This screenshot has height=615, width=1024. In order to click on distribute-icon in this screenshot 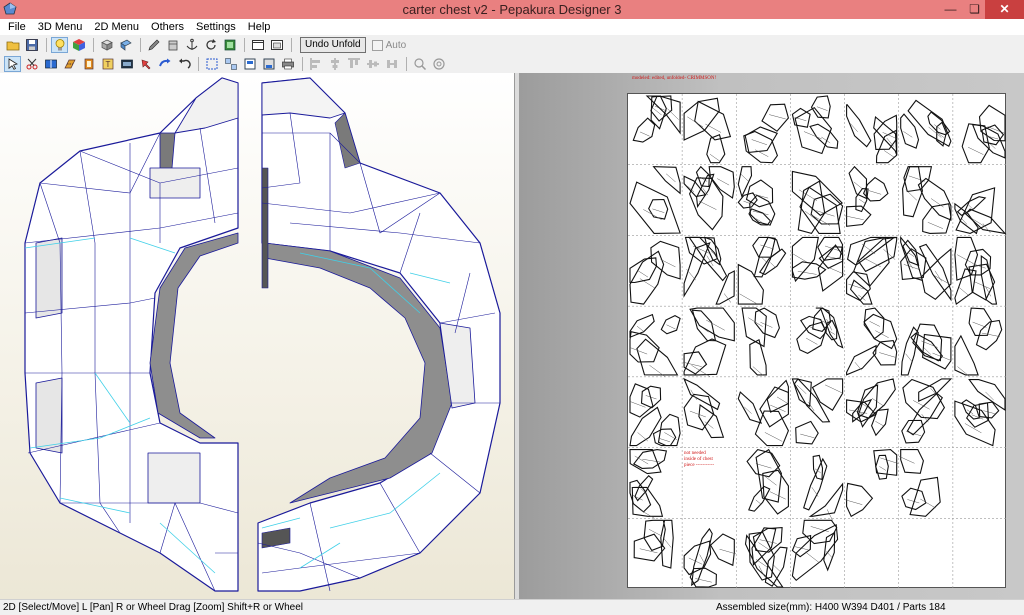, I will do `click(391, 64)`.